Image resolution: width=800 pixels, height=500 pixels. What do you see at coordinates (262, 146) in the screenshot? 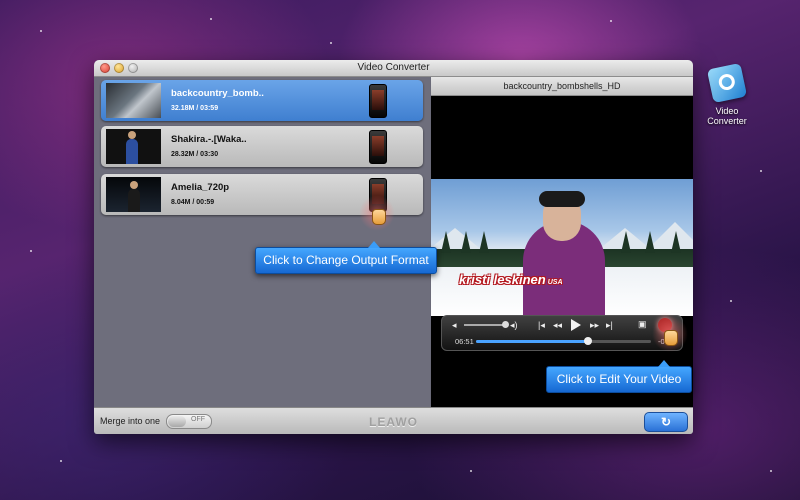
I see `file-item: Shakira.-.[Waka.. 28.32M / 03:30` at bounding box center [262, 146].